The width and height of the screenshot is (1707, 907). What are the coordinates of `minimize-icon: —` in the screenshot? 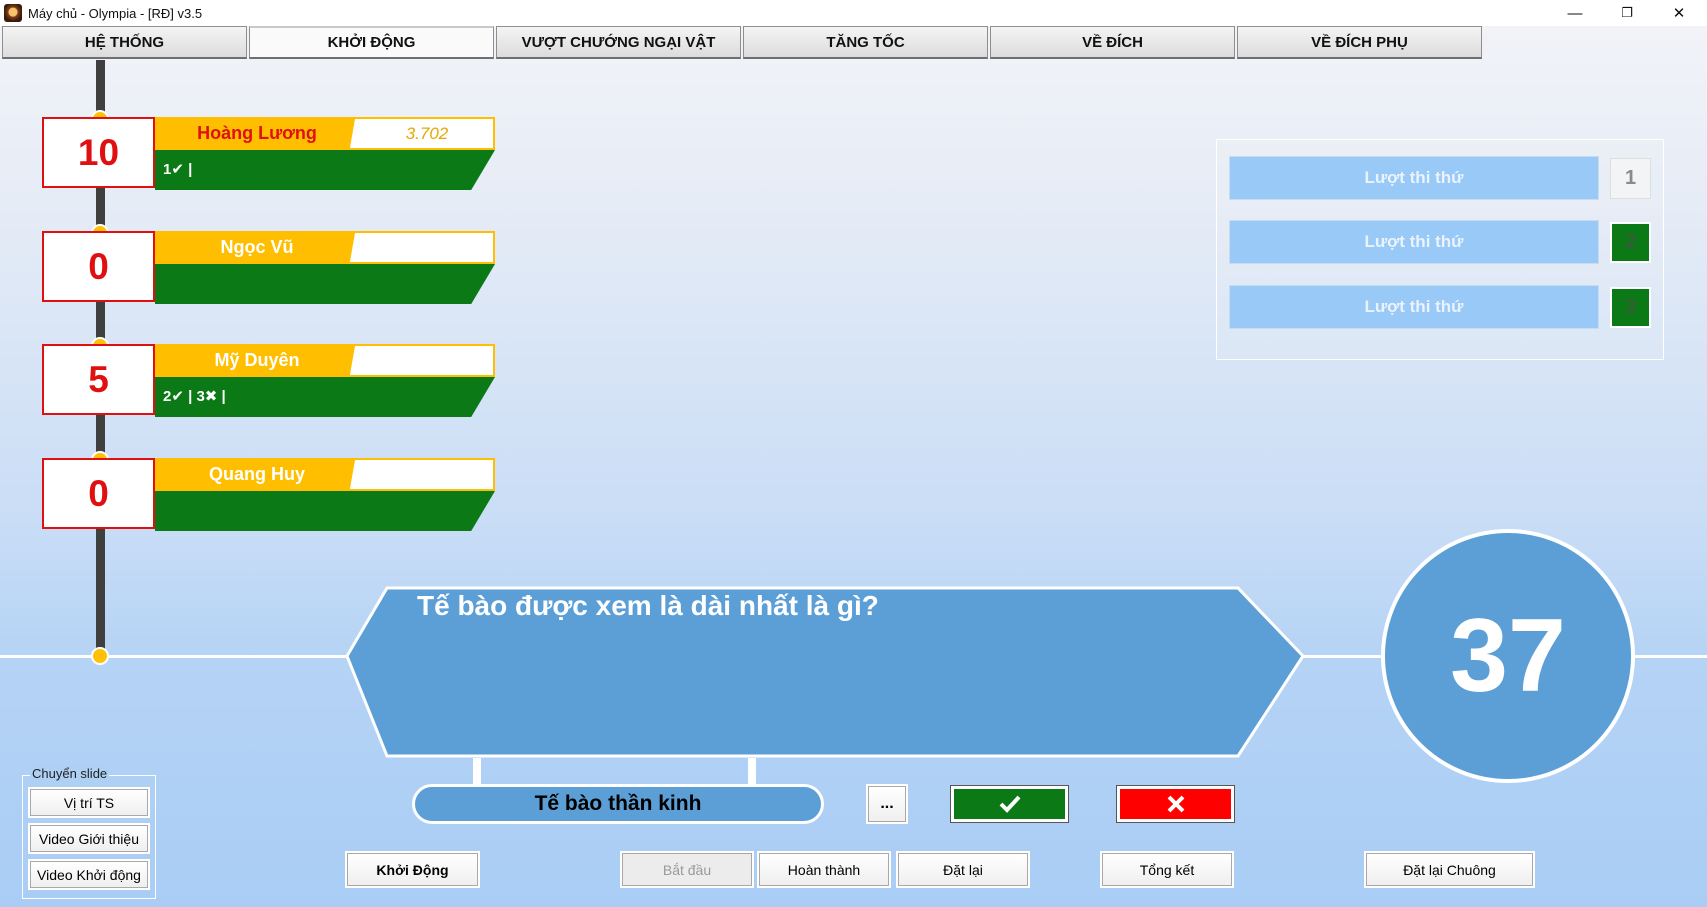 It's located at (1575, 13).